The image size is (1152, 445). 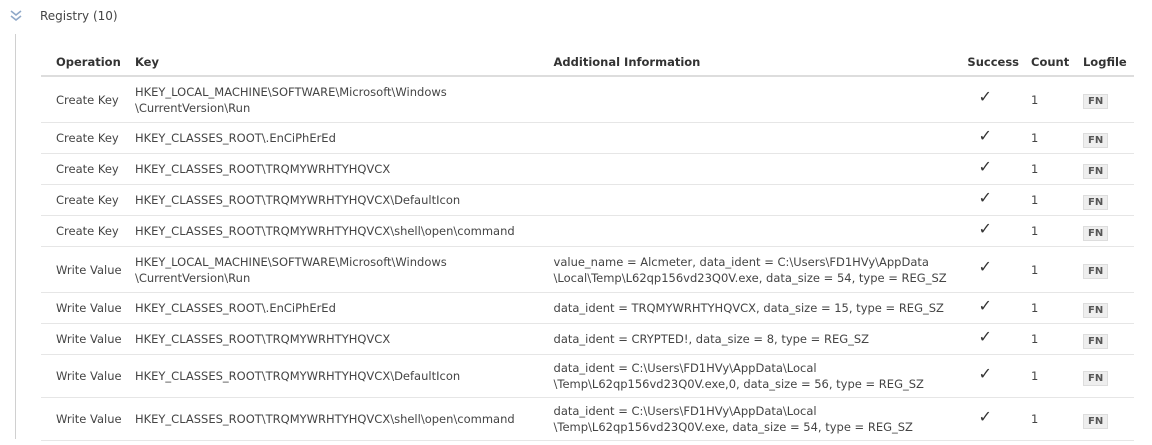 I want to click on header-success: Success, so click(x=993, y=63).